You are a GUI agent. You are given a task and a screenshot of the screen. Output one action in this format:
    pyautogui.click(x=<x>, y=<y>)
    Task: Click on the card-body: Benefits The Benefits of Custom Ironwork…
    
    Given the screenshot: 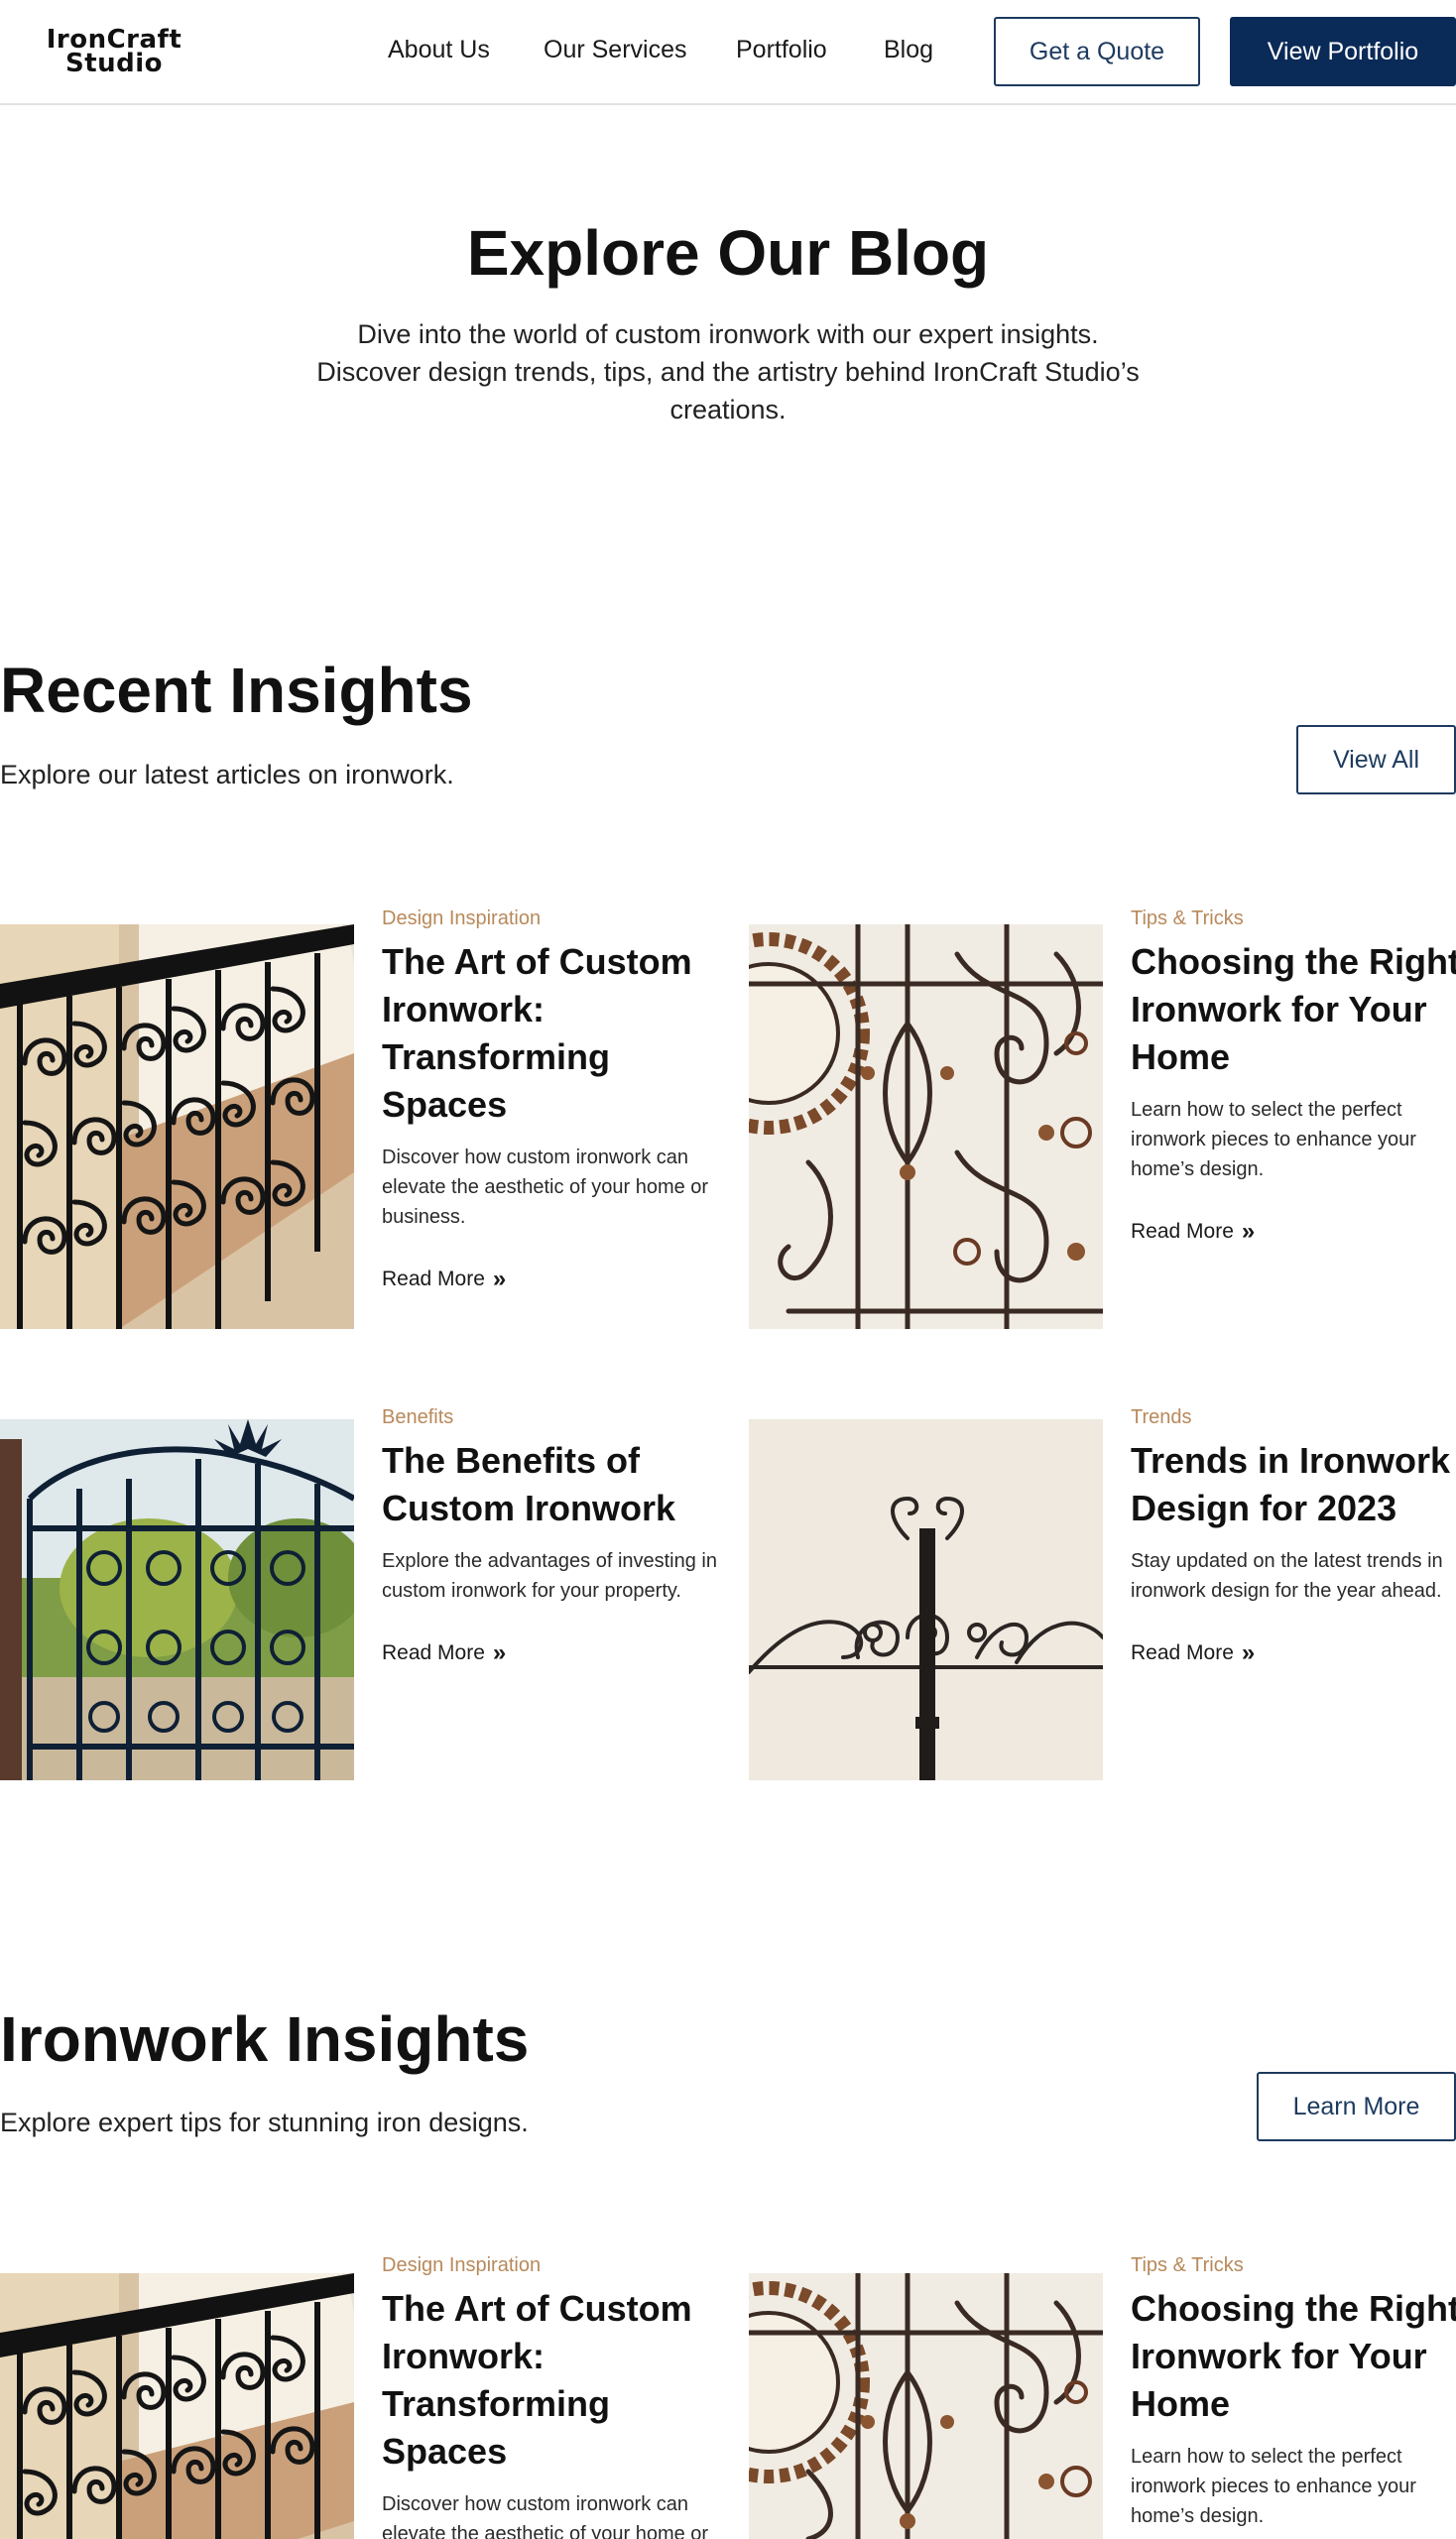 What is the action you would take?
    pyautogui.click(x=555, y=1535)
    